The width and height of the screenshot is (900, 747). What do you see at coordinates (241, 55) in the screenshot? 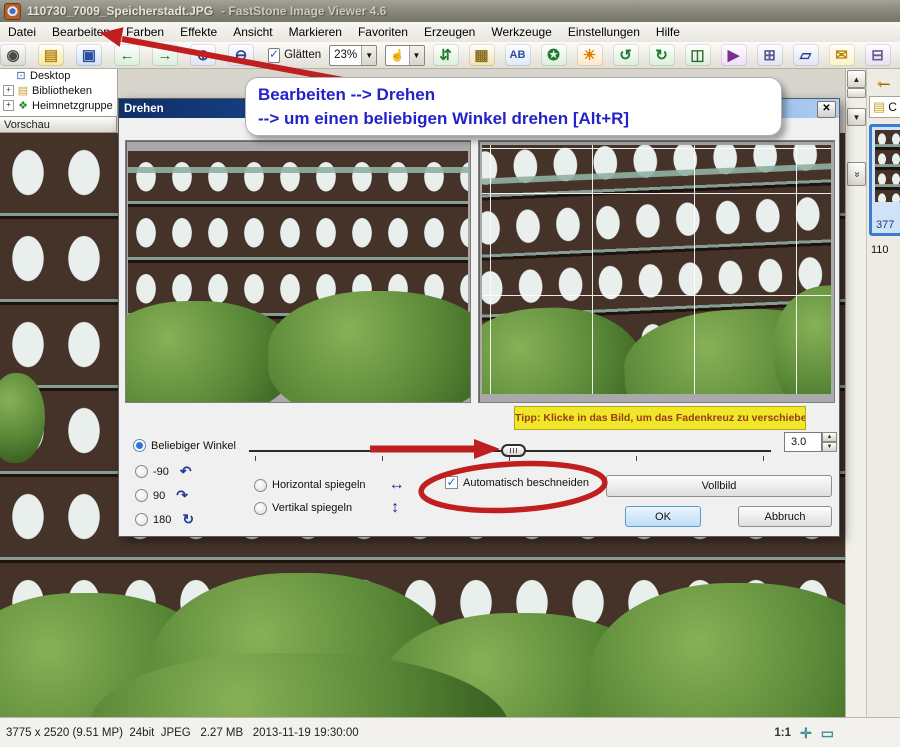
I see `zoom-out-icon: ⊖` at bounding box center [241, 55].